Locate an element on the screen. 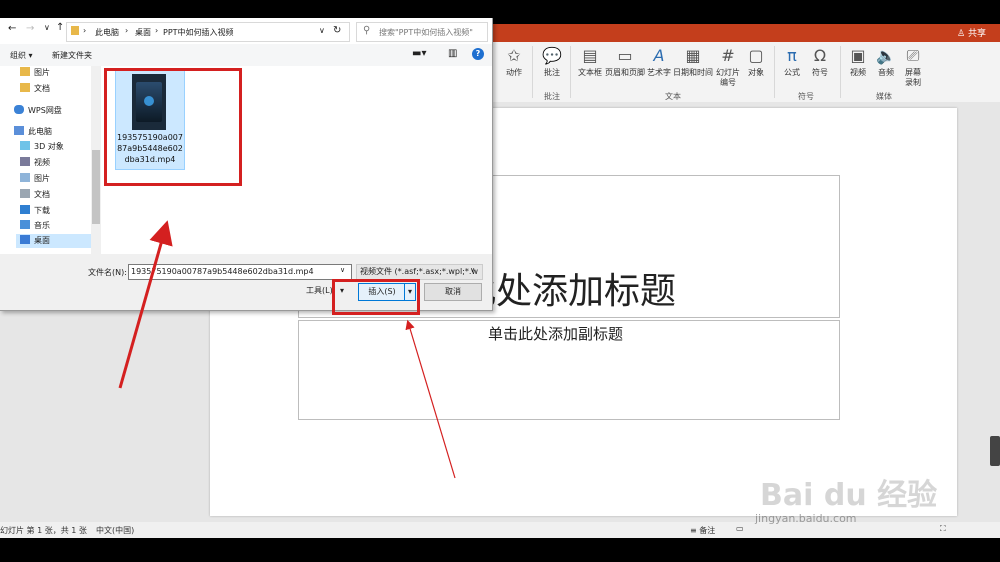 The height and width of the screenshot is (562, 1000). arrow-to-insert is located at coordinates (430, 399).